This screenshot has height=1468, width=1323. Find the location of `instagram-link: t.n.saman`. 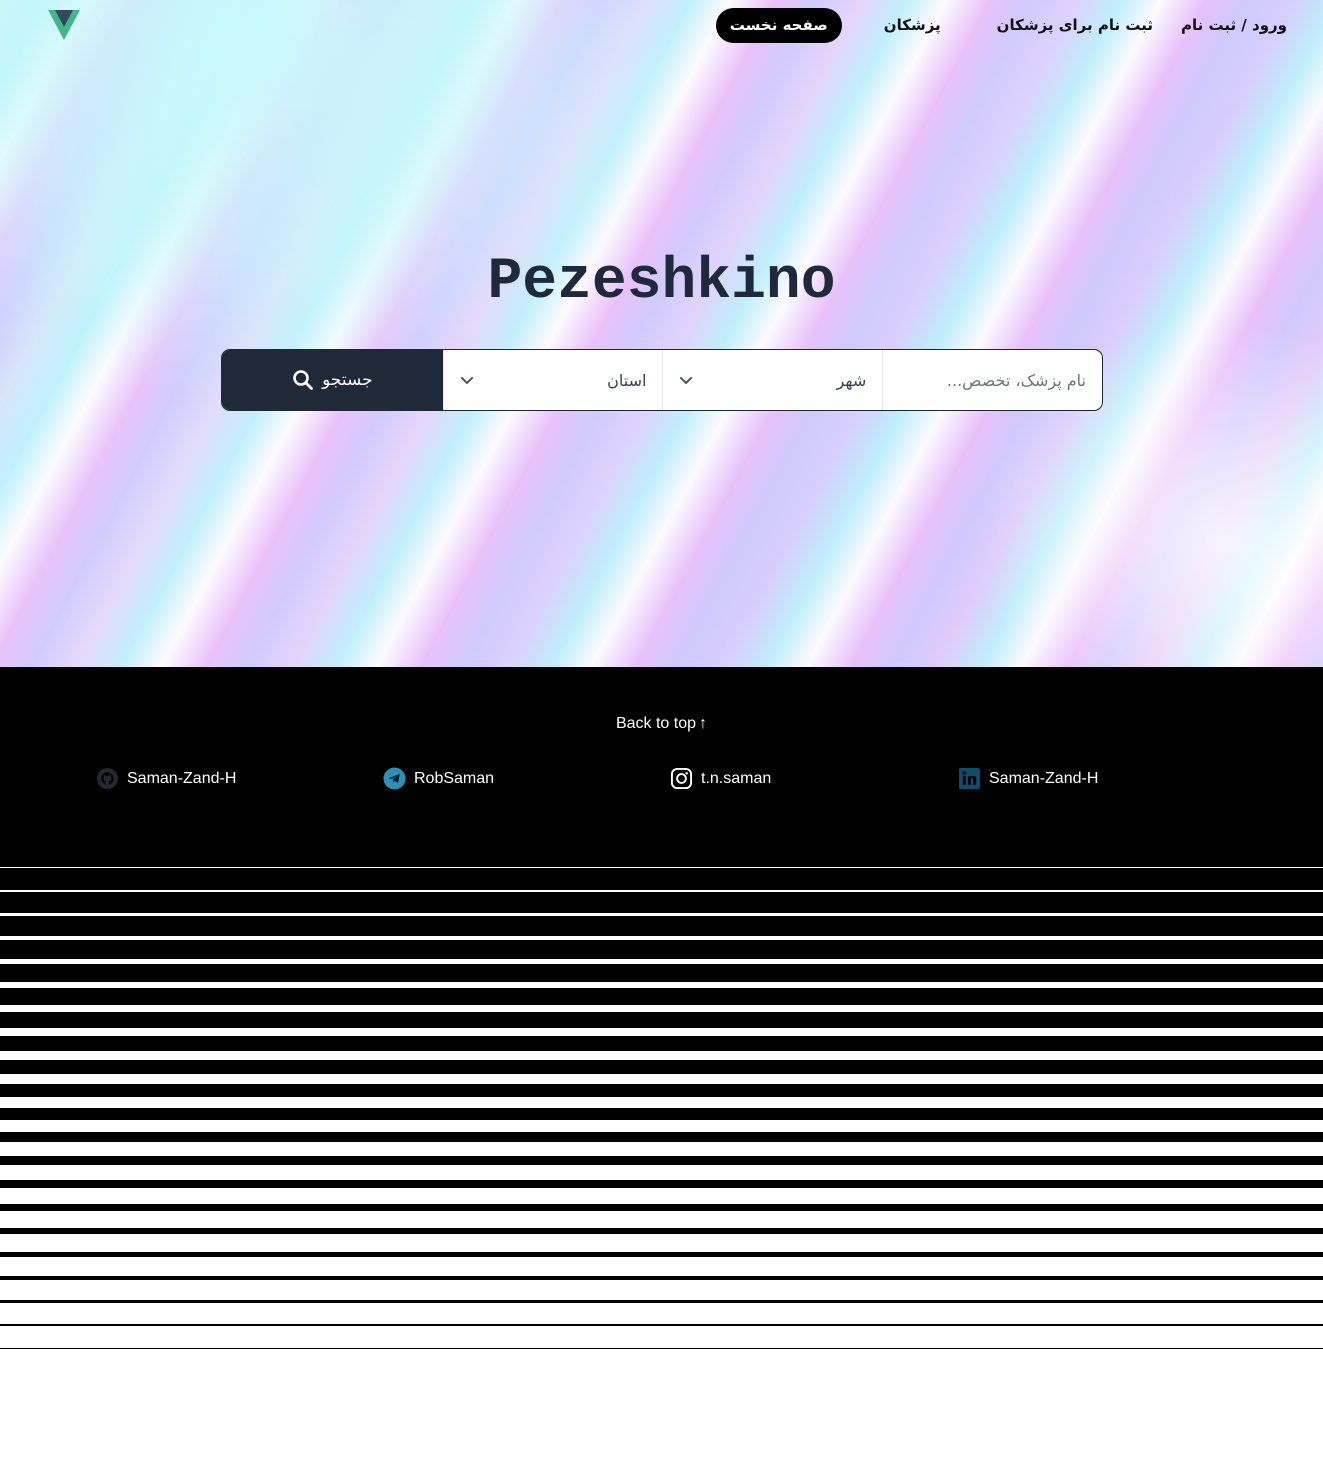

instagram-link: t.n.saman is located at coordinates (720, 778).